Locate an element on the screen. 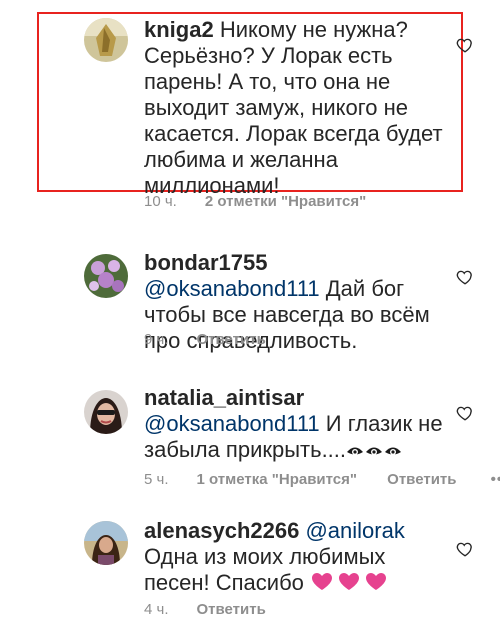  comment-username: bondar1755 is located at coordinates (206, 262).